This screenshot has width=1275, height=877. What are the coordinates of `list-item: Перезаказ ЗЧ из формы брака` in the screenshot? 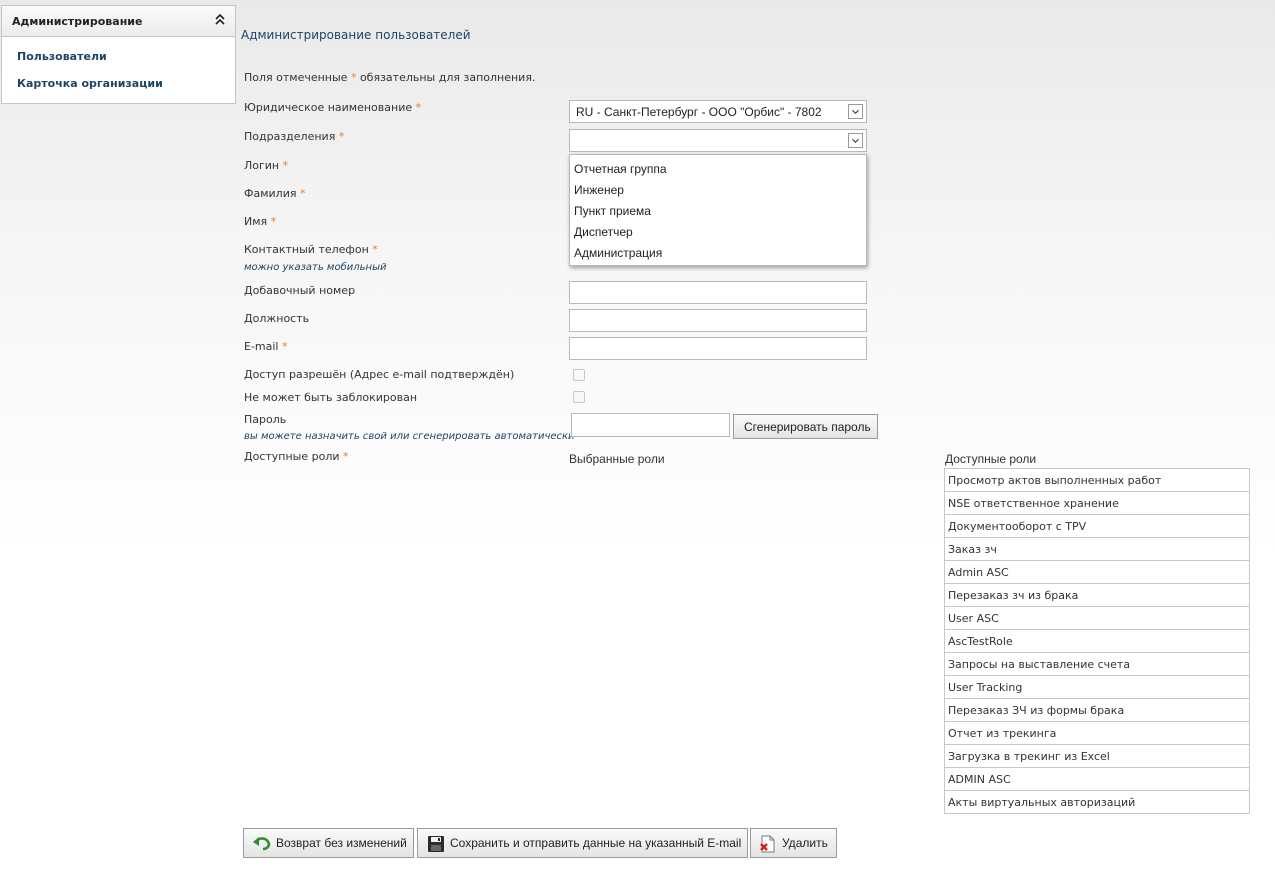 It's located at (1097, 709).